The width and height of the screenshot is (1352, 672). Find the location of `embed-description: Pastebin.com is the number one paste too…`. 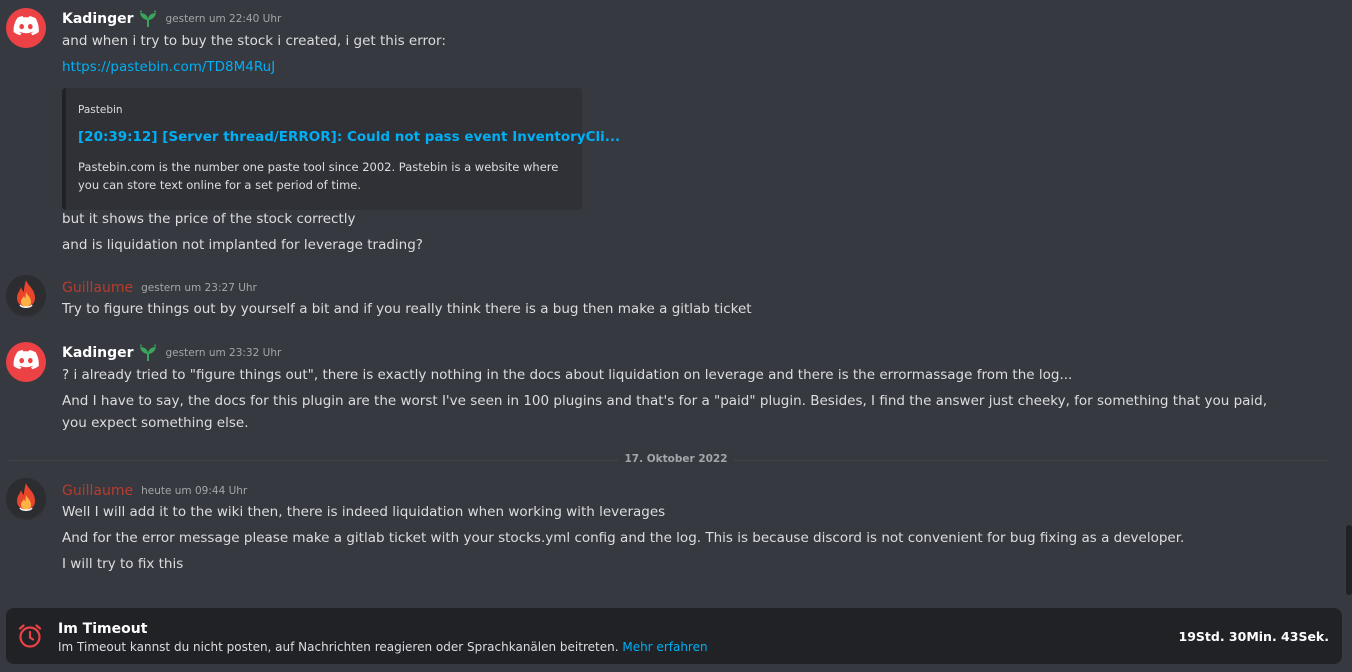

embed-description: Pastebin.com is the number one paste too… is located at coordinates (318, 176).